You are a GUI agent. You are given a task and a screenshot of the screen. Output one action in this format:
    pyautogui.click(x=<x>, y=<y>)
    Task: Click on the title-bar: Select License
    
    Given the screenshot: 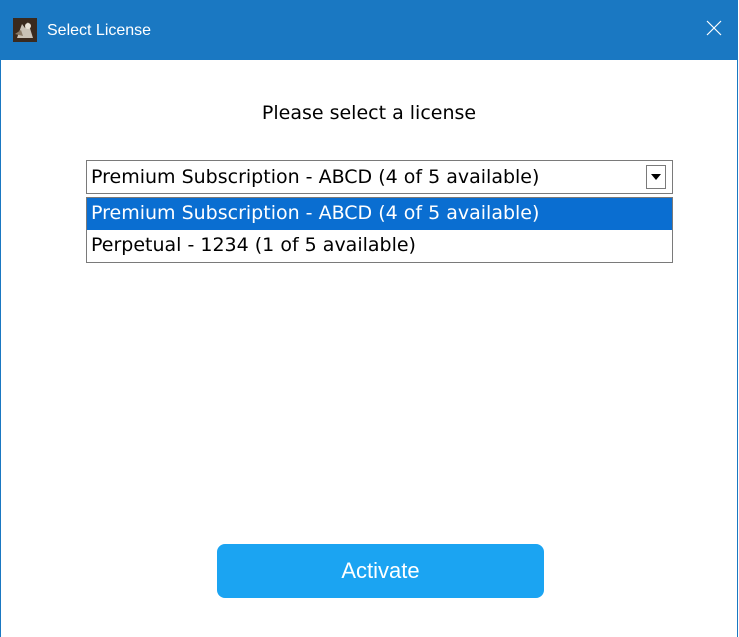 What is the action you would take?
    pyautogui.click(x=369, y=30)
    